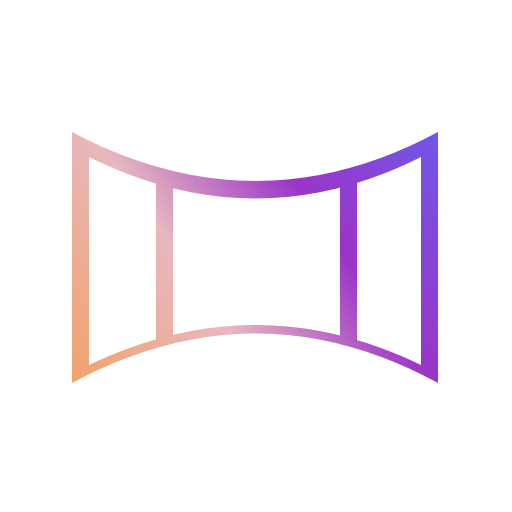 The image size is (512, 512). What do you see at coordinates (348, 257) in the screenshot?
I see `panorama-right-divider` at bounding box center [348, 257].